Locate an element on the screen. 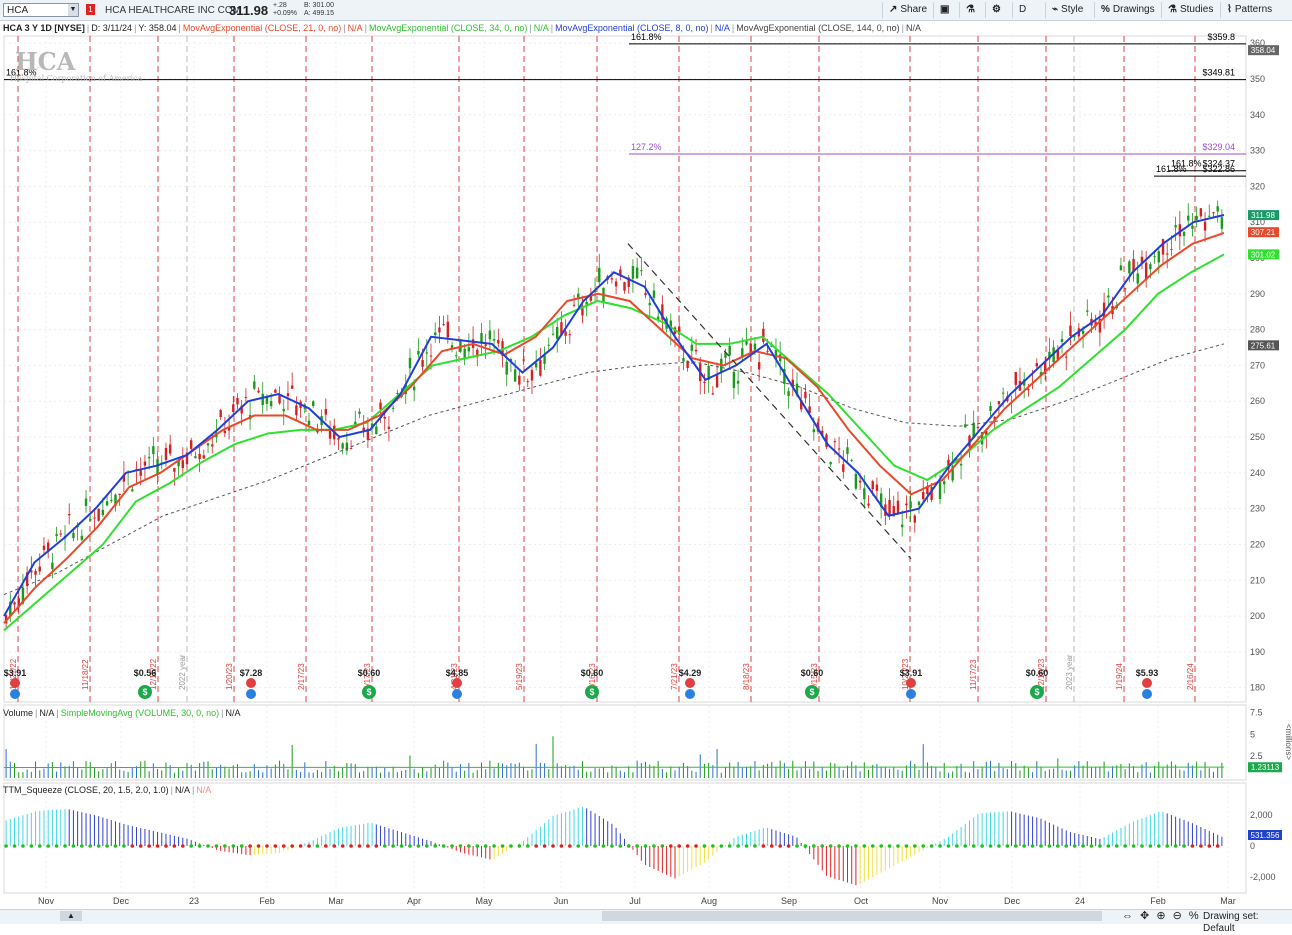  y-tick-label: 350 is located at coordinates (1257, 79).